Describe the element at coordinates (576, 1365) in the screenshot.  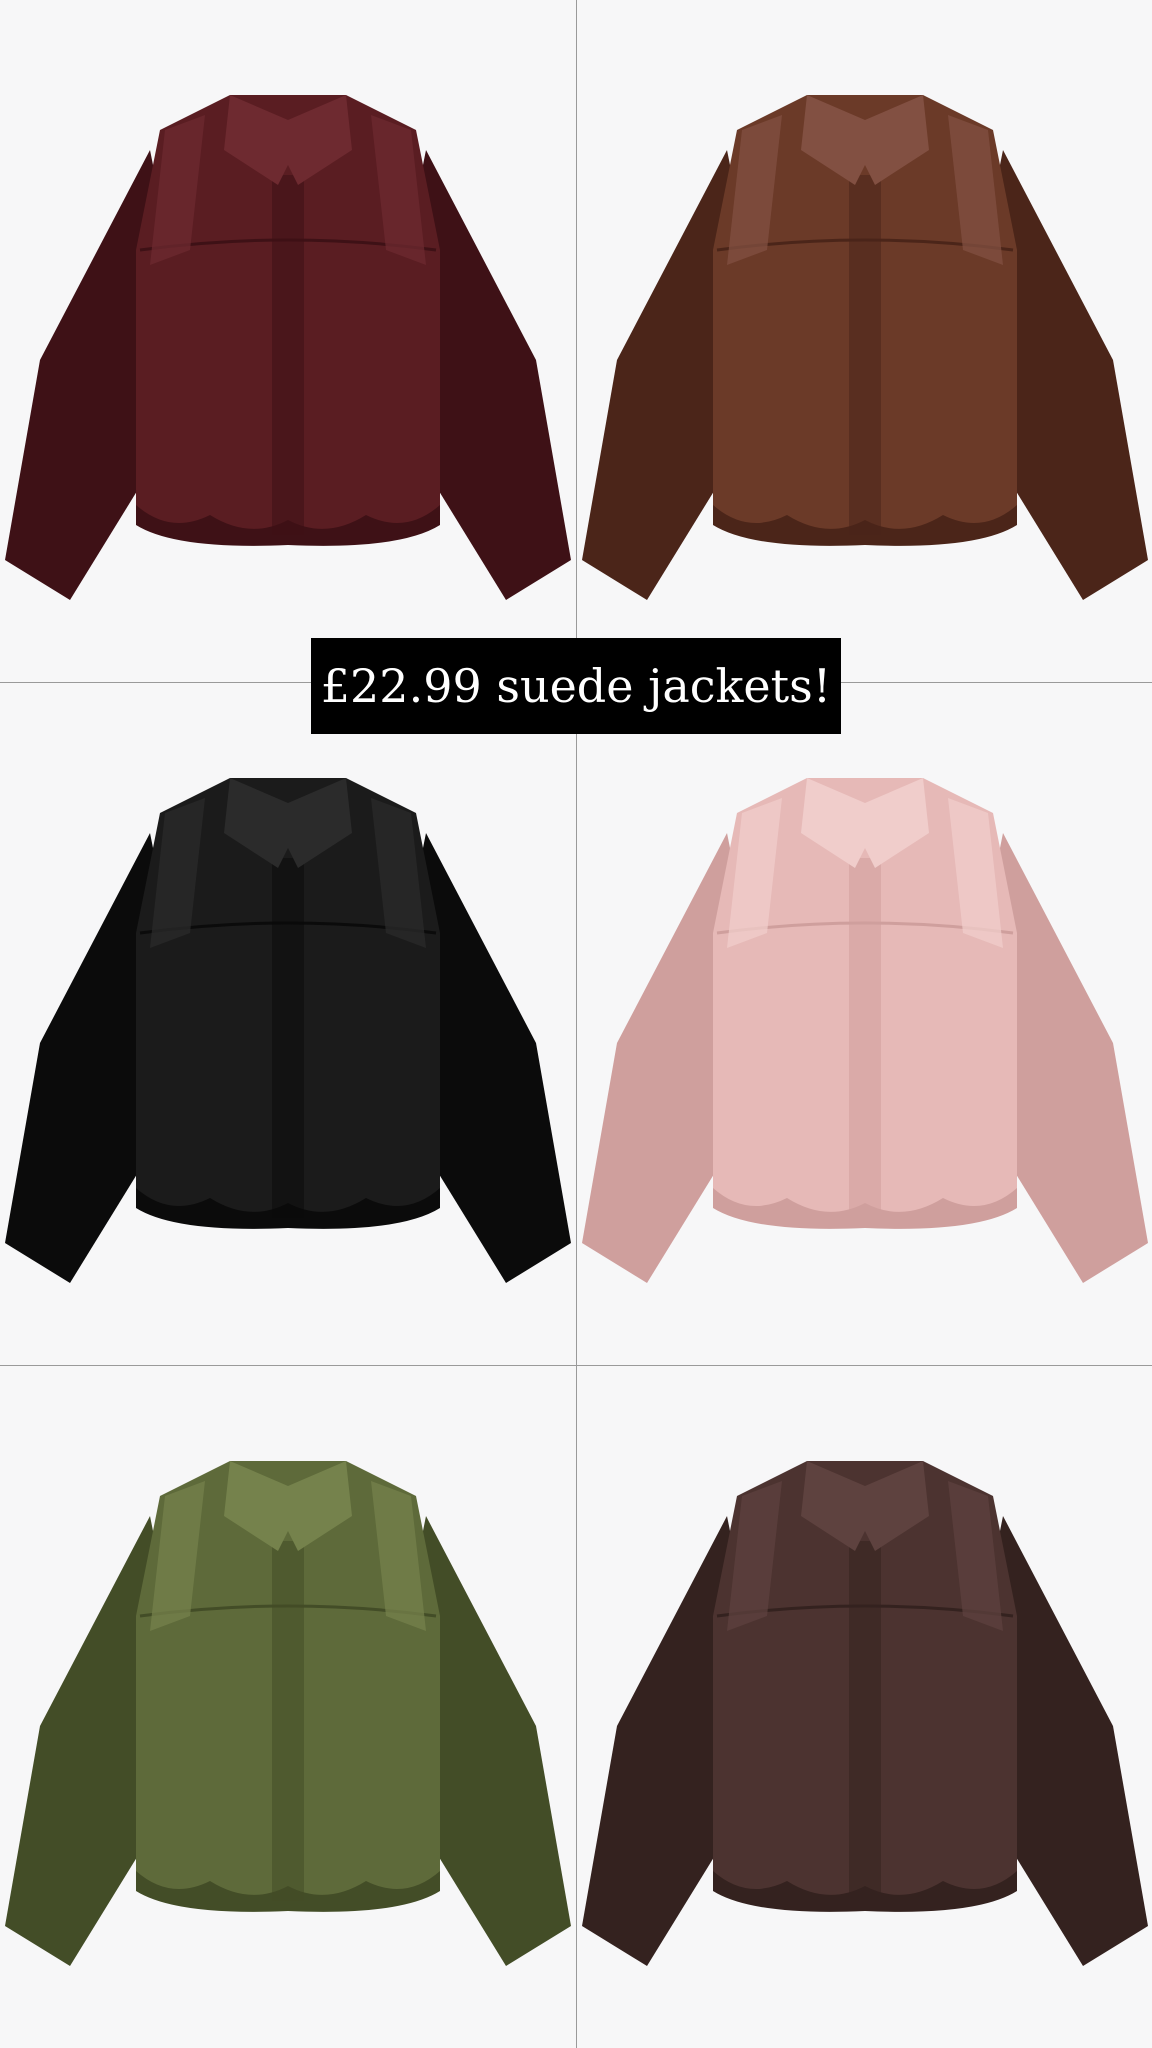
I see `horizontal-divider-bottom` at that location.